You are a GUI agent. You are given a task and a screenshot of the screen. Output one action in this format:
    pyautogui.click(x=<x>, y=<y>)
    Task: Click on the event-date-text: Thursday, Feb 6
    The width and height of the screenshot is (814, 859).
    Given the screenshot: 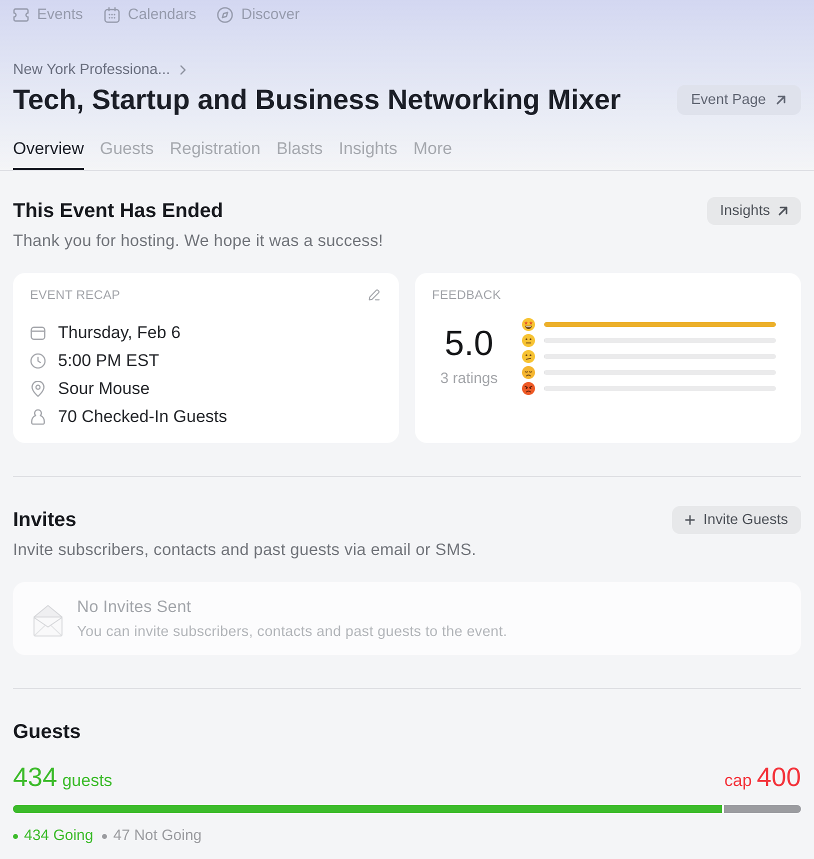 What is the action you would take?
    pyautogui.click(x=119, y=333)
    